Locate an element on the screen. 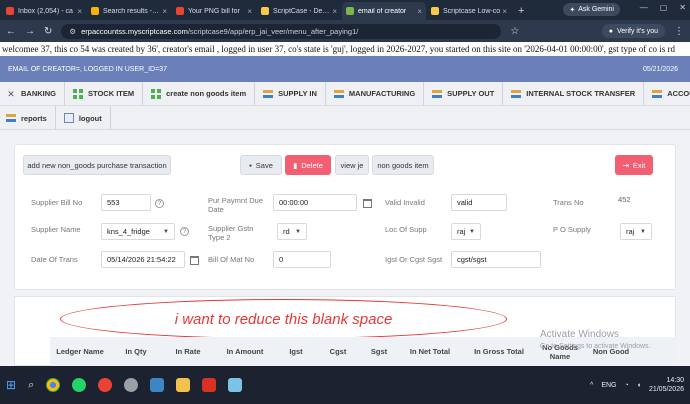 The image size is (690, 404). windows-start-icon: ⊞ is located at coordinates (11, 385).